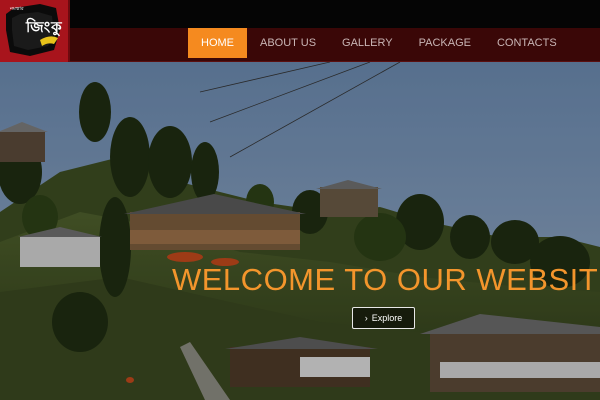  Describe the element at coordinates (44, 27) in the screenshot. I see `logo-text: জিংকু` at that location.